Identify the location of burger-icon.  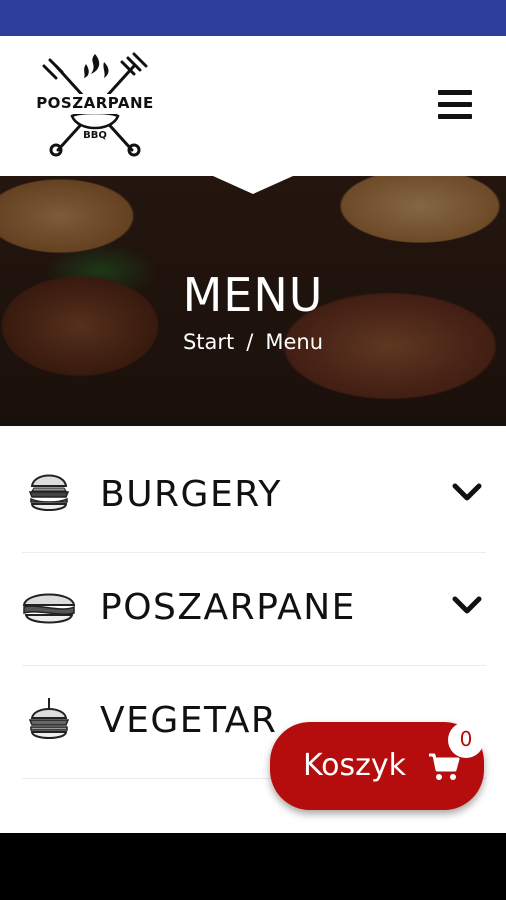
(49, 495).